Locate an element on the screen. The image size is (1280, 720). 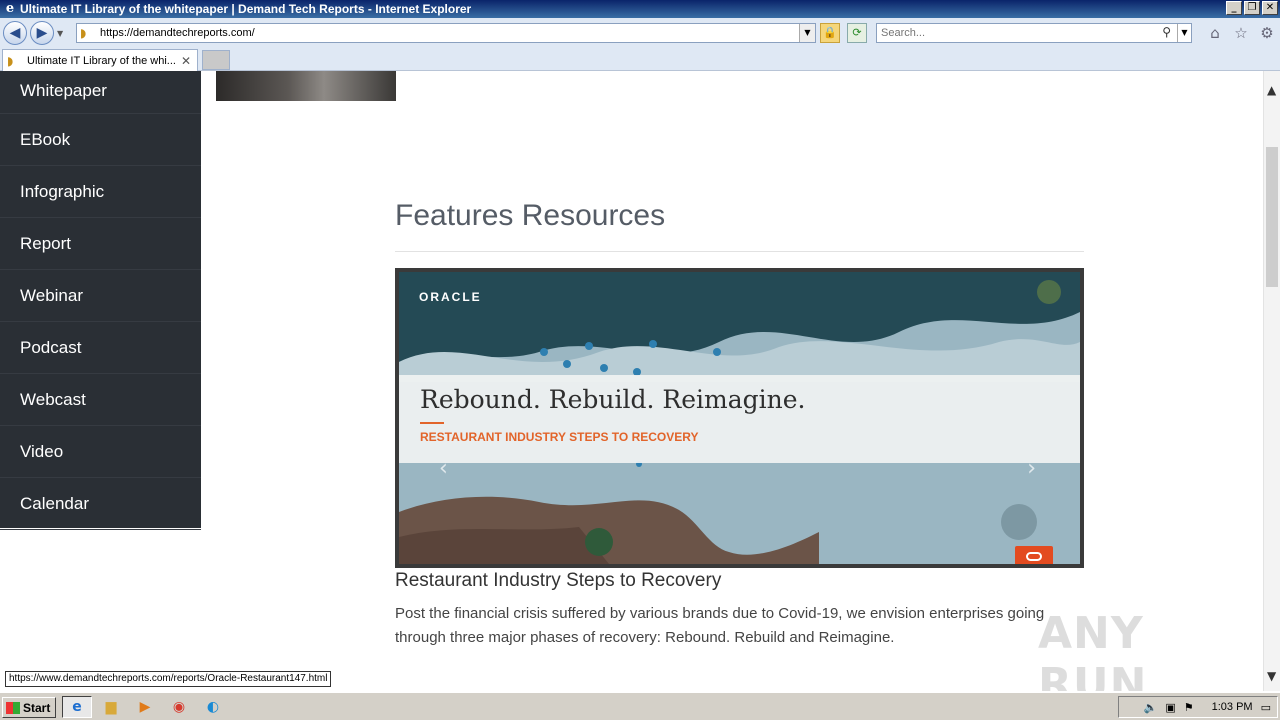
settings-gear-icon: ⚙ is located at coordinates (1267, 33).